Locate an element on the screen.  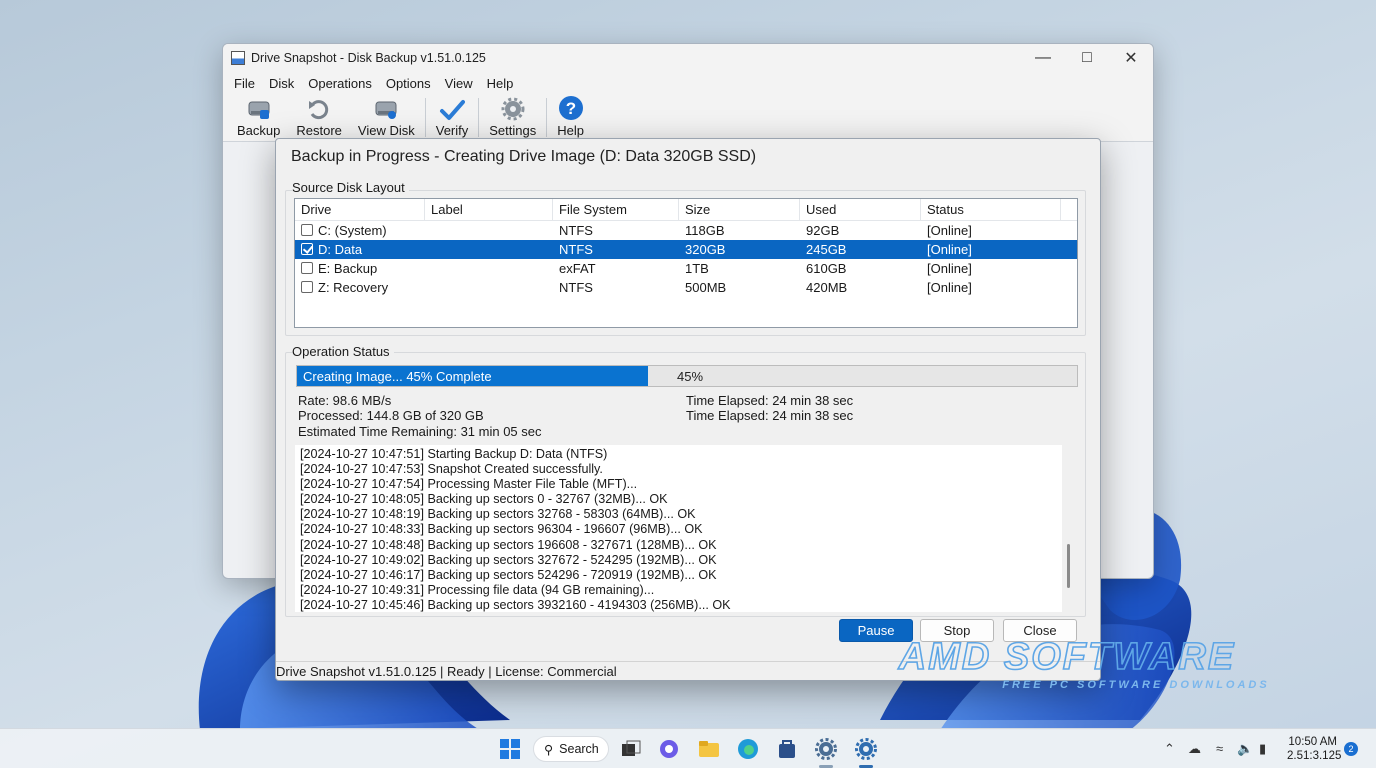
cloud-icon: ☁ is located at coordinates (1194, 749).